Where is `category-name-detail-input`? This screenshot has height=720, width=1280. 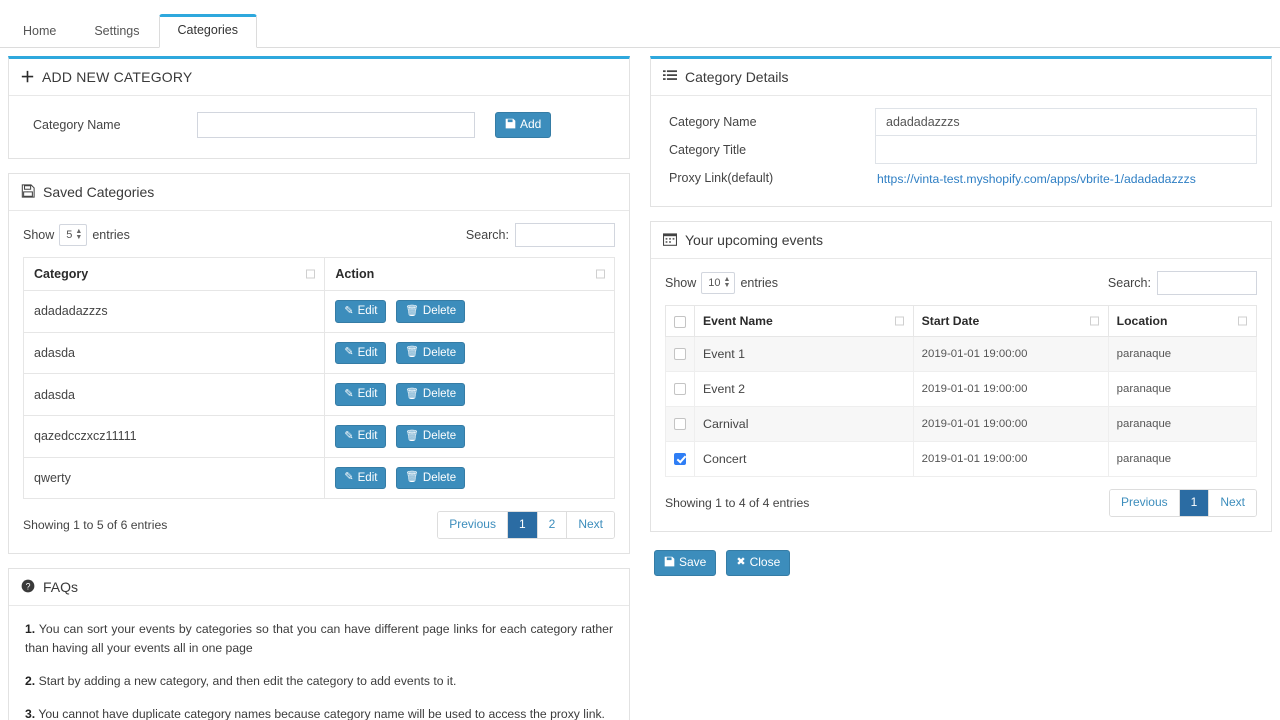
category-name-detail-input is located at coordinates (1066, 122).